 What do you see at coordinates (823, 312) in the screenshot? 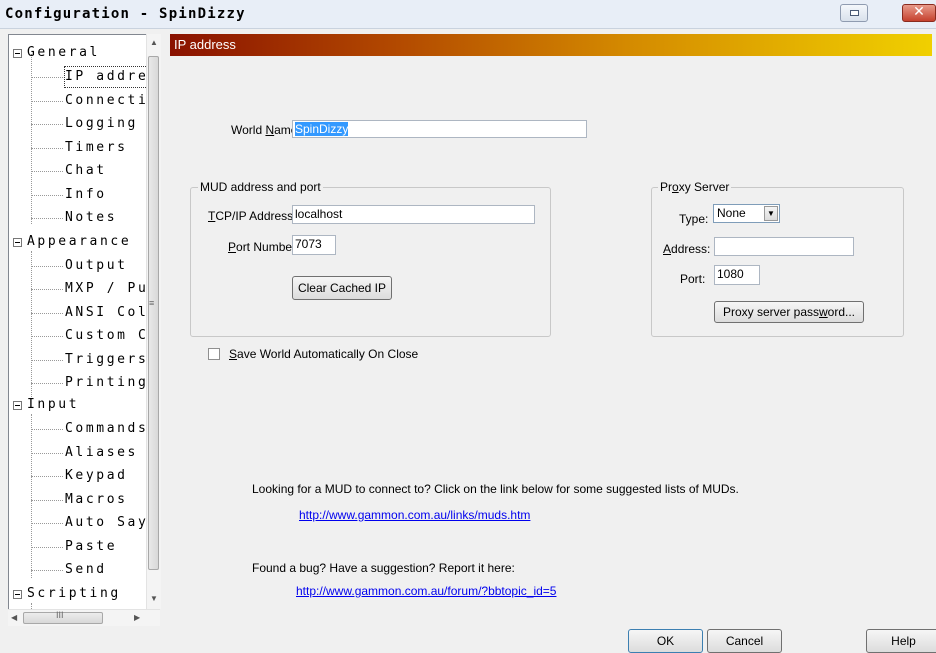
I see `label-hotkey: w` at bounding box center [823, 312].